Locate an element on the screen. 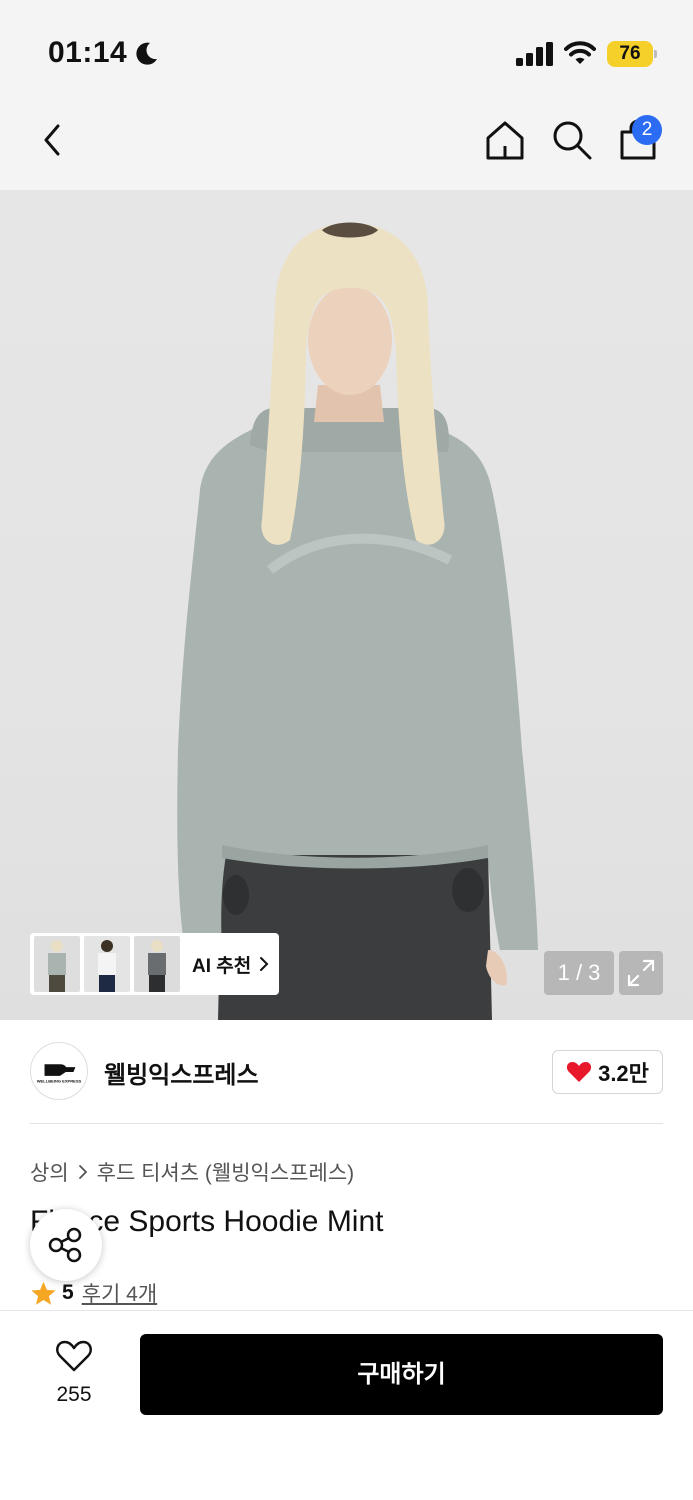 This screenshot has height=1500, width=693. breadcrumb-subcategory: 후드 티셔츠 (웰빙익스프레스) is located at coordinates (226, 1172).